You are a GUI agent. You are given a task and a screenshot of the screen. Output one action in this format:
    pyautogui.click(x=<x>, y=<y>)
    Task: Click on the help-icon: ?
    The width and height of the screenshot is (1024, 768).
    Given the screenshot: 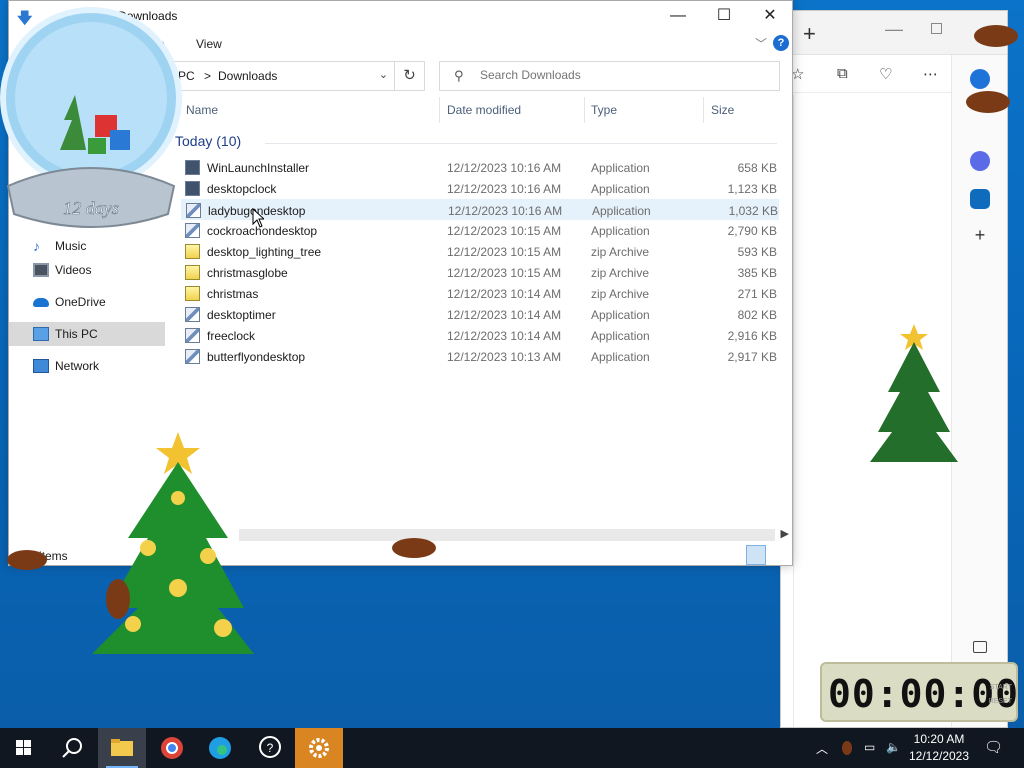 What is the action you would take?
    pyautogui.click(x=781, y=43)
    